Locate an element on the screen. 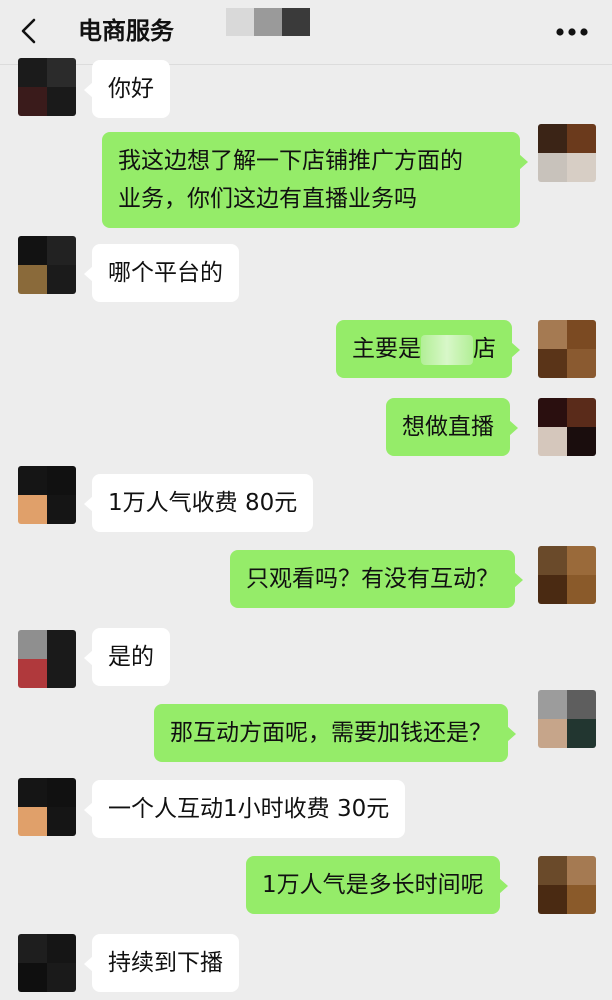 Image resolution: width=612 pixels, height=1000 pixels. message-bubble-outgoing: 我这边想了解一下店铺推广方面的 业务，你们这边有直播业务吗 is located at coordinates (315, 180).